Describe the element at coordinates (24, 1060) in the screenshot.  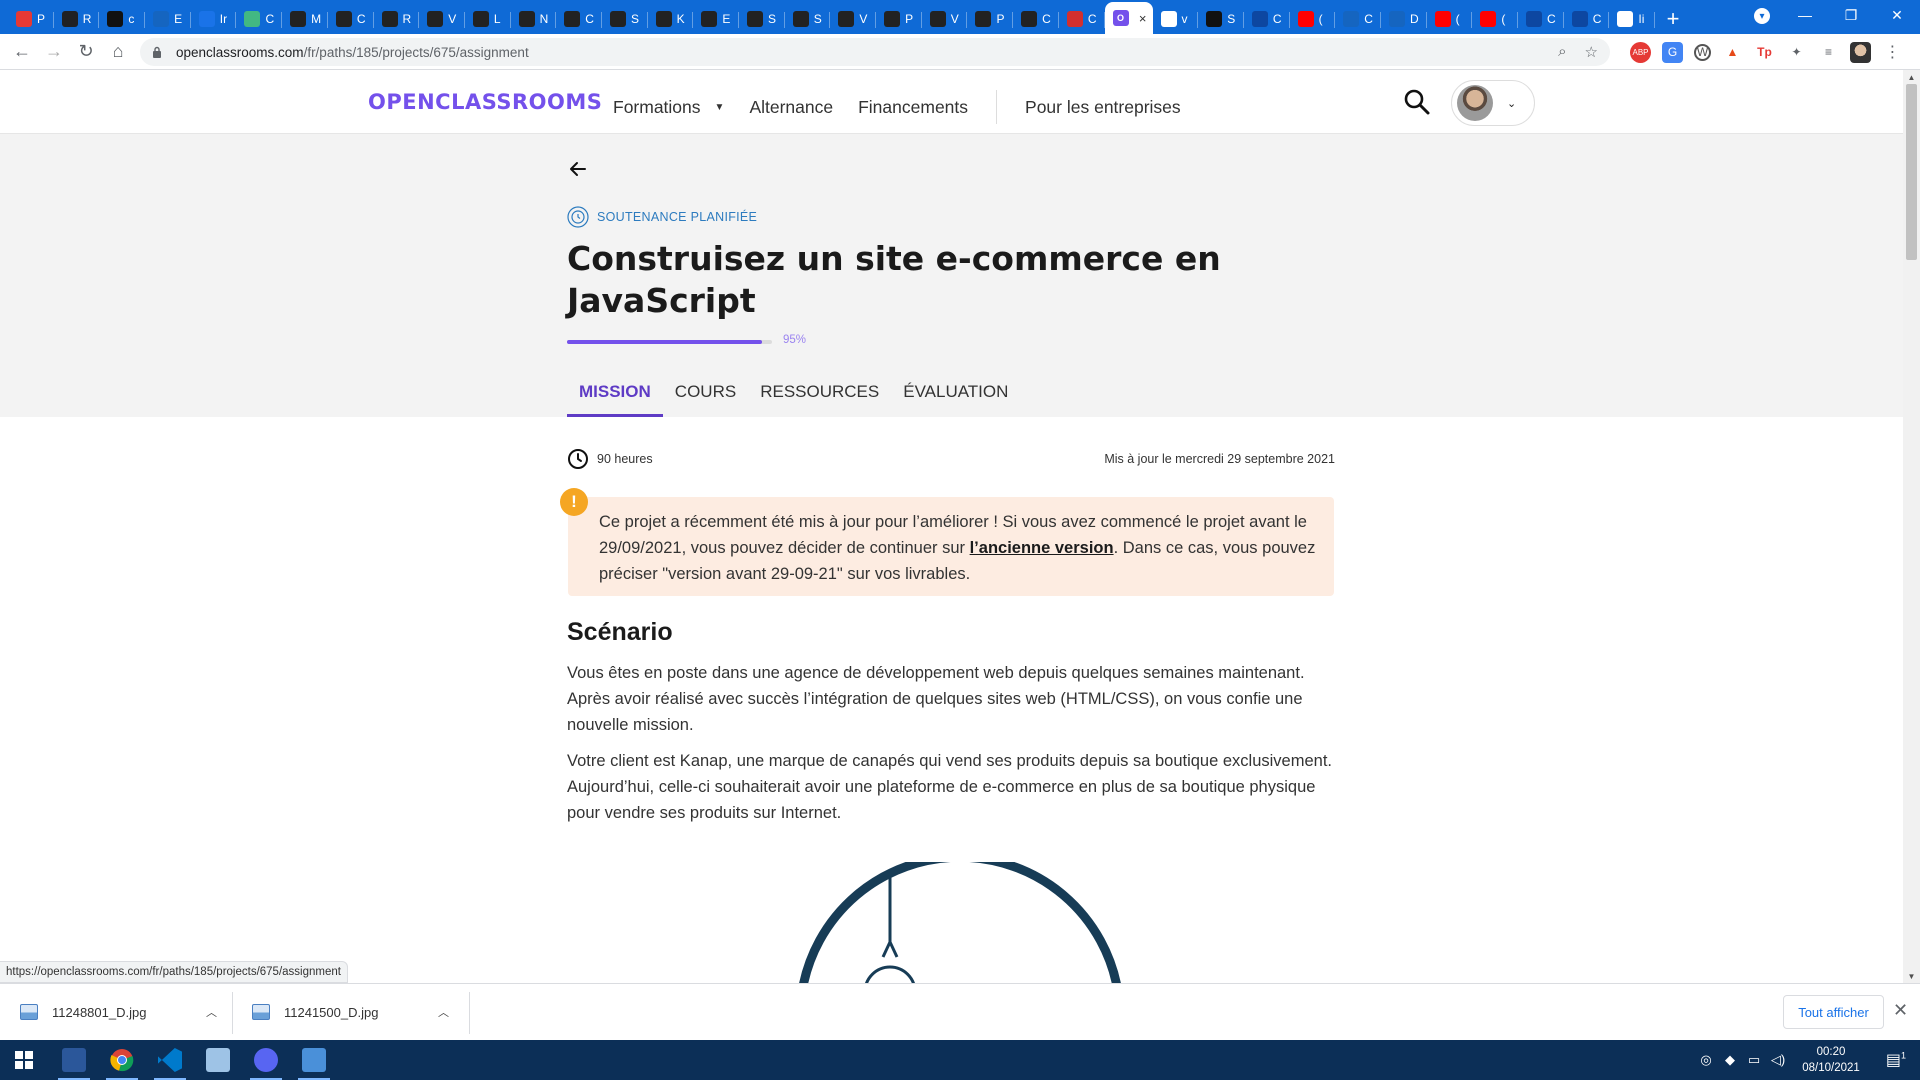
I see `windows-start-icon` at that location.